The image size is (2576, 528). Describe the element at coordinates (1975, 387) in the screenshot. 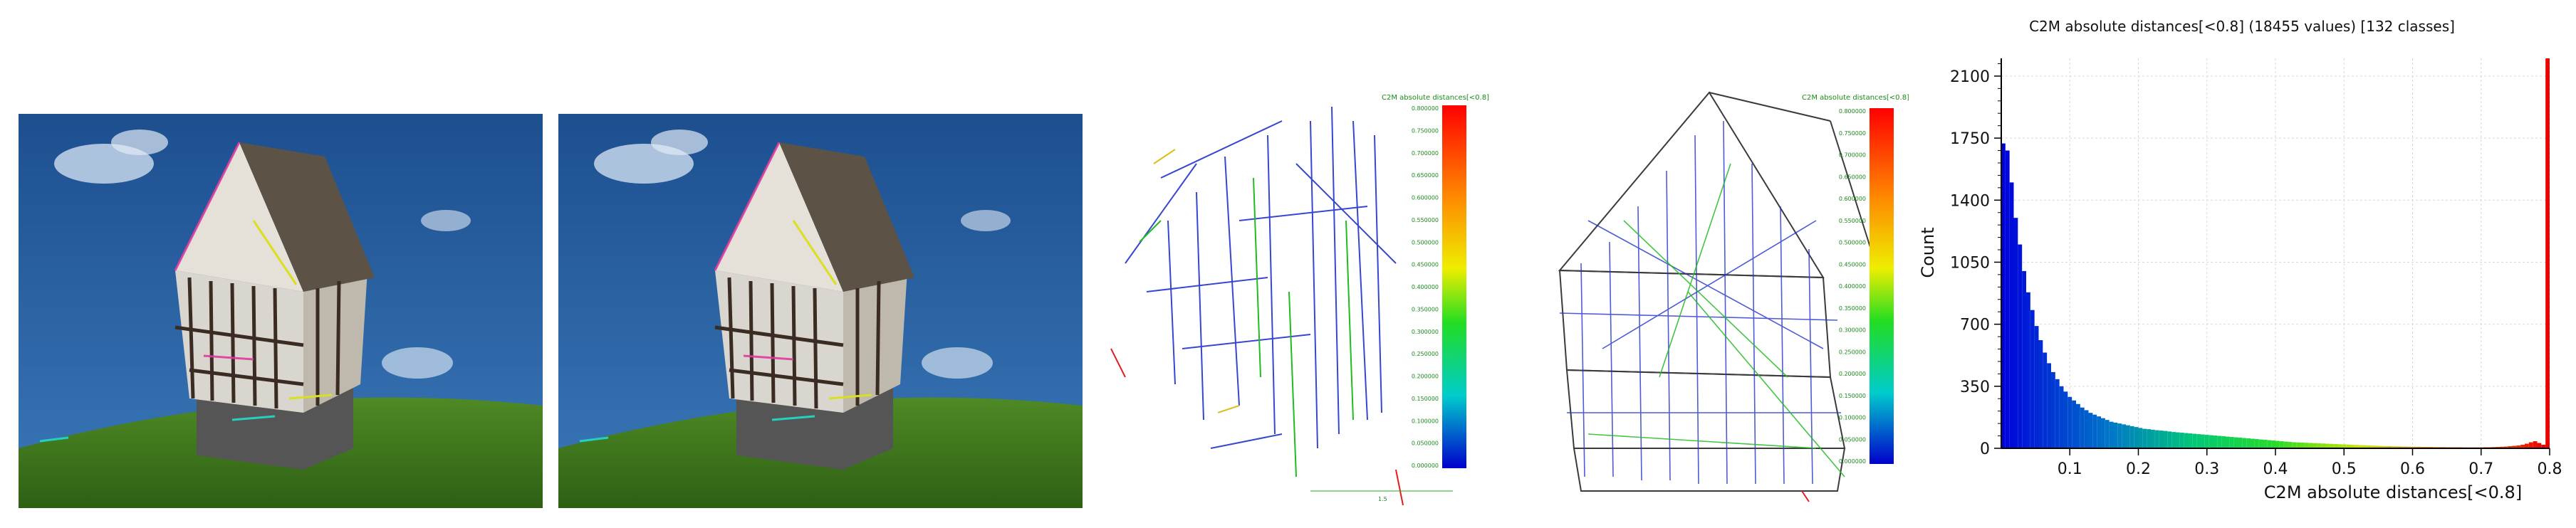

I see `y-tick-label: 350` at that location.